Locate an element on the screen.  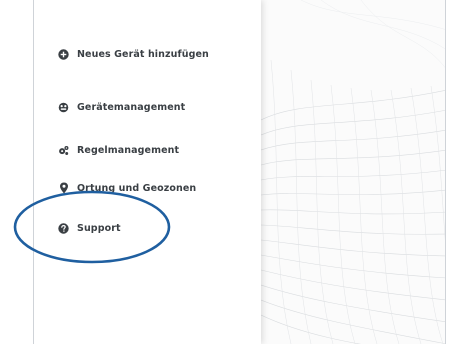
menu-item-support: Support is located at coordinates (89, 228).